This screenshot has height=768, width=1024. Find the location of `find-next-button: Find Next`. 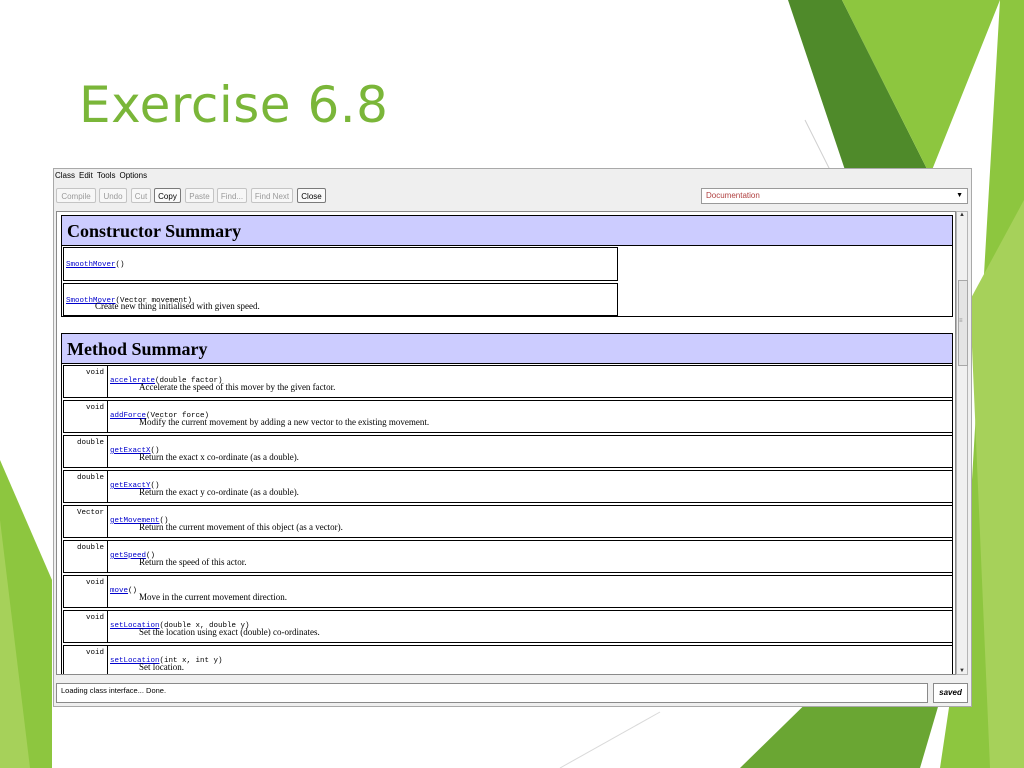

find-next-button: Find Next is located at coordinates (272, 195).